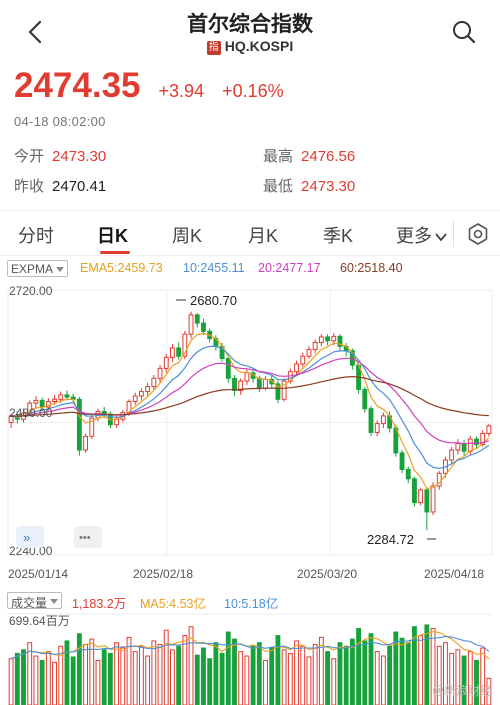 The width and height of the screenshot is (500, 705). What do you see at coordinates (250, 24) in the screenshot?
I see `page-title: 首尔综合指数` at bounding box center [250, 24].